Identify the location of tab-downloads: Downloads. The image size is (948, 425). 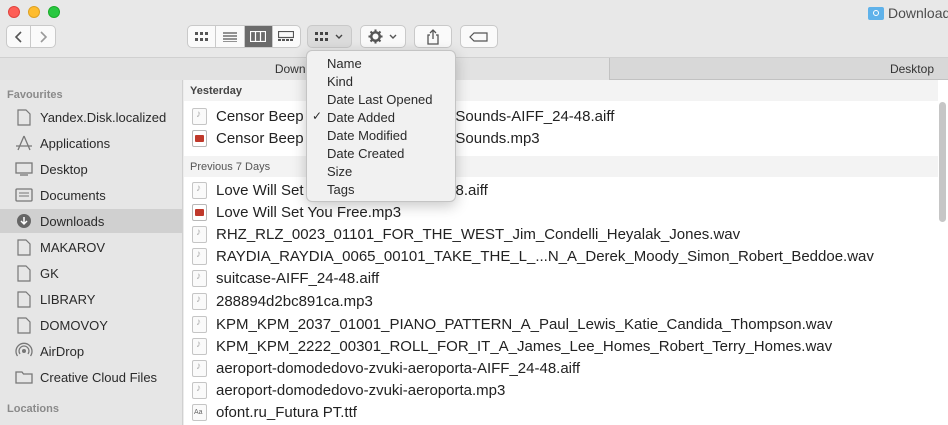
(305, 69).